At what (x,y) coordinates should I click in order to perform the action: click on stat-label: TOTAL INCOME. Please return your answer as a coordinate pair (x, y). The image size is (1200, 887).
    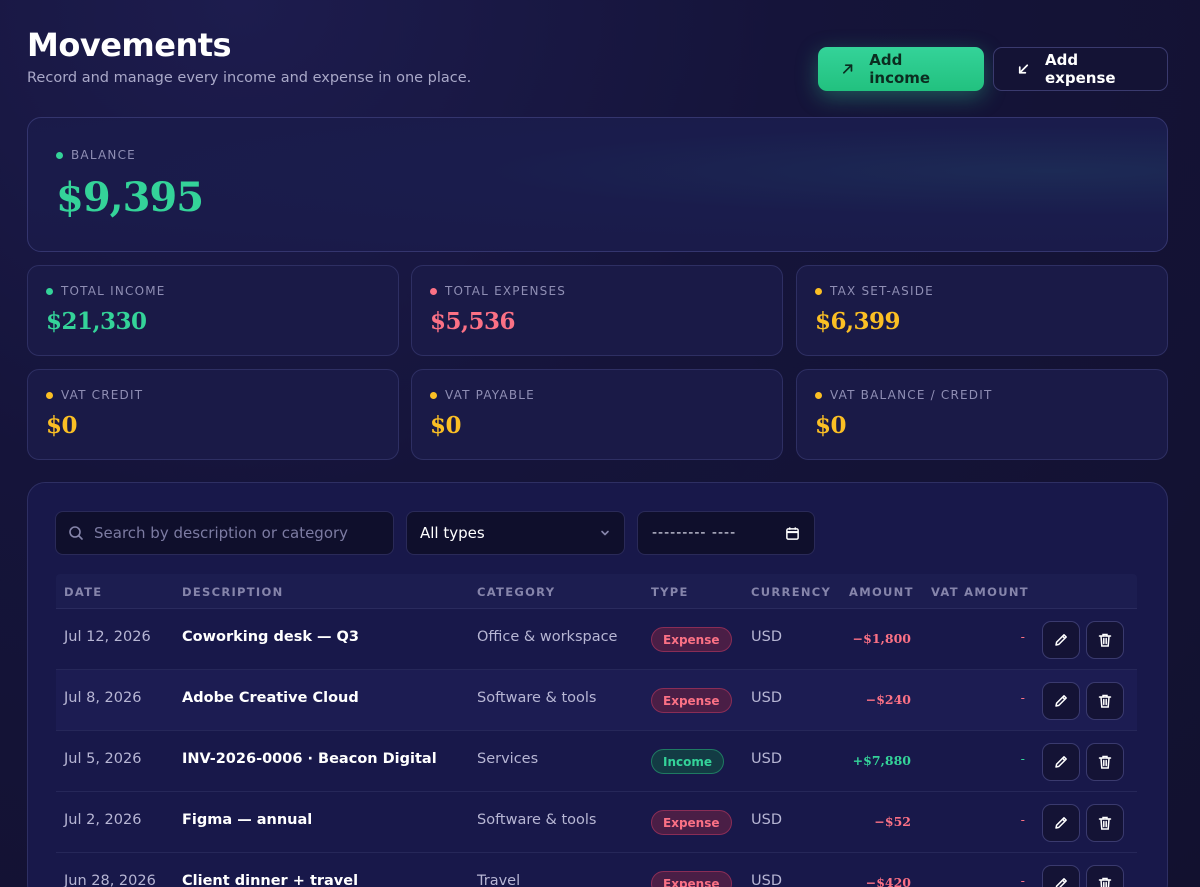
    Looking at the image, I should click on (113, 291).